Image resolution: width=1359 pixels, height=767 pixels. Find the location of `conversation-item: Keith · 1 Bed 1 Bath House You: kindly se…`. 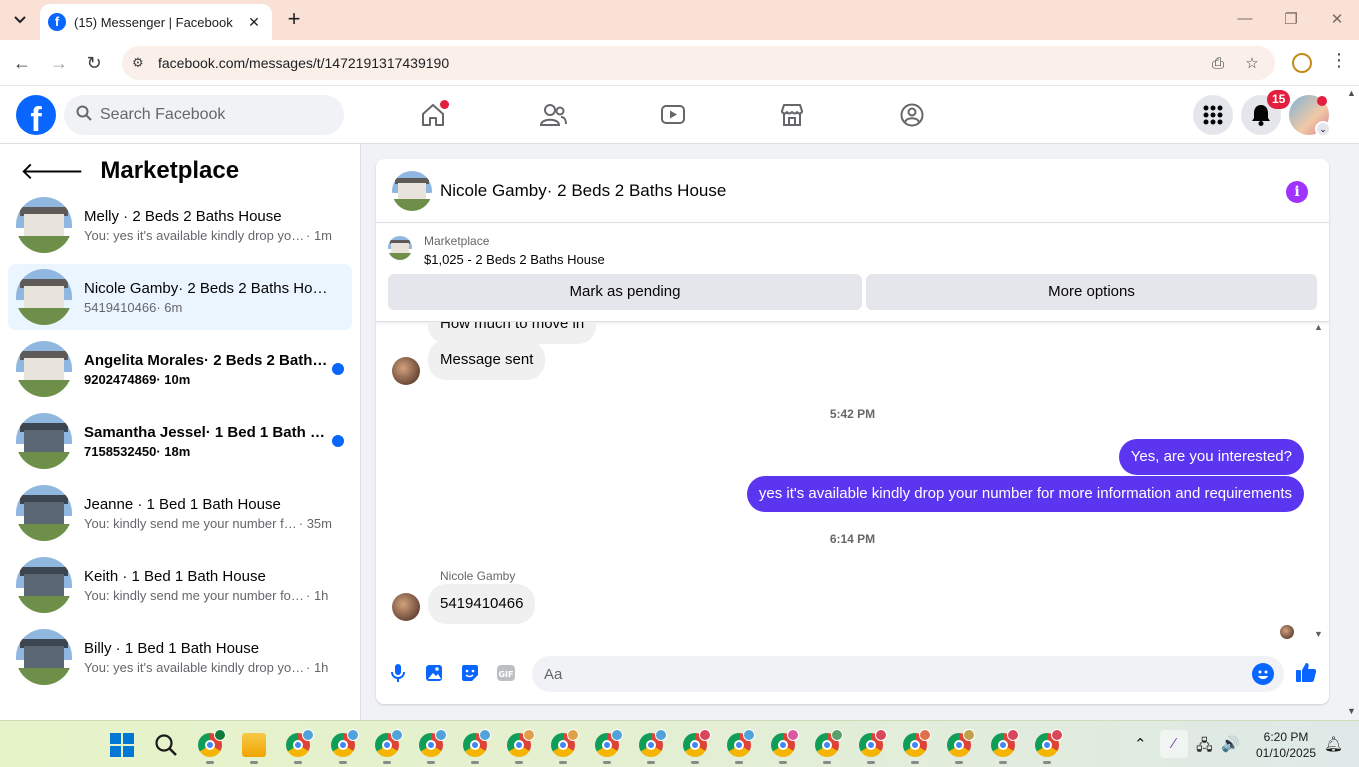

conversation-item: Keith · 1 Bed 1 Bath House You: kindly se… is located at coordinates (180, 585).